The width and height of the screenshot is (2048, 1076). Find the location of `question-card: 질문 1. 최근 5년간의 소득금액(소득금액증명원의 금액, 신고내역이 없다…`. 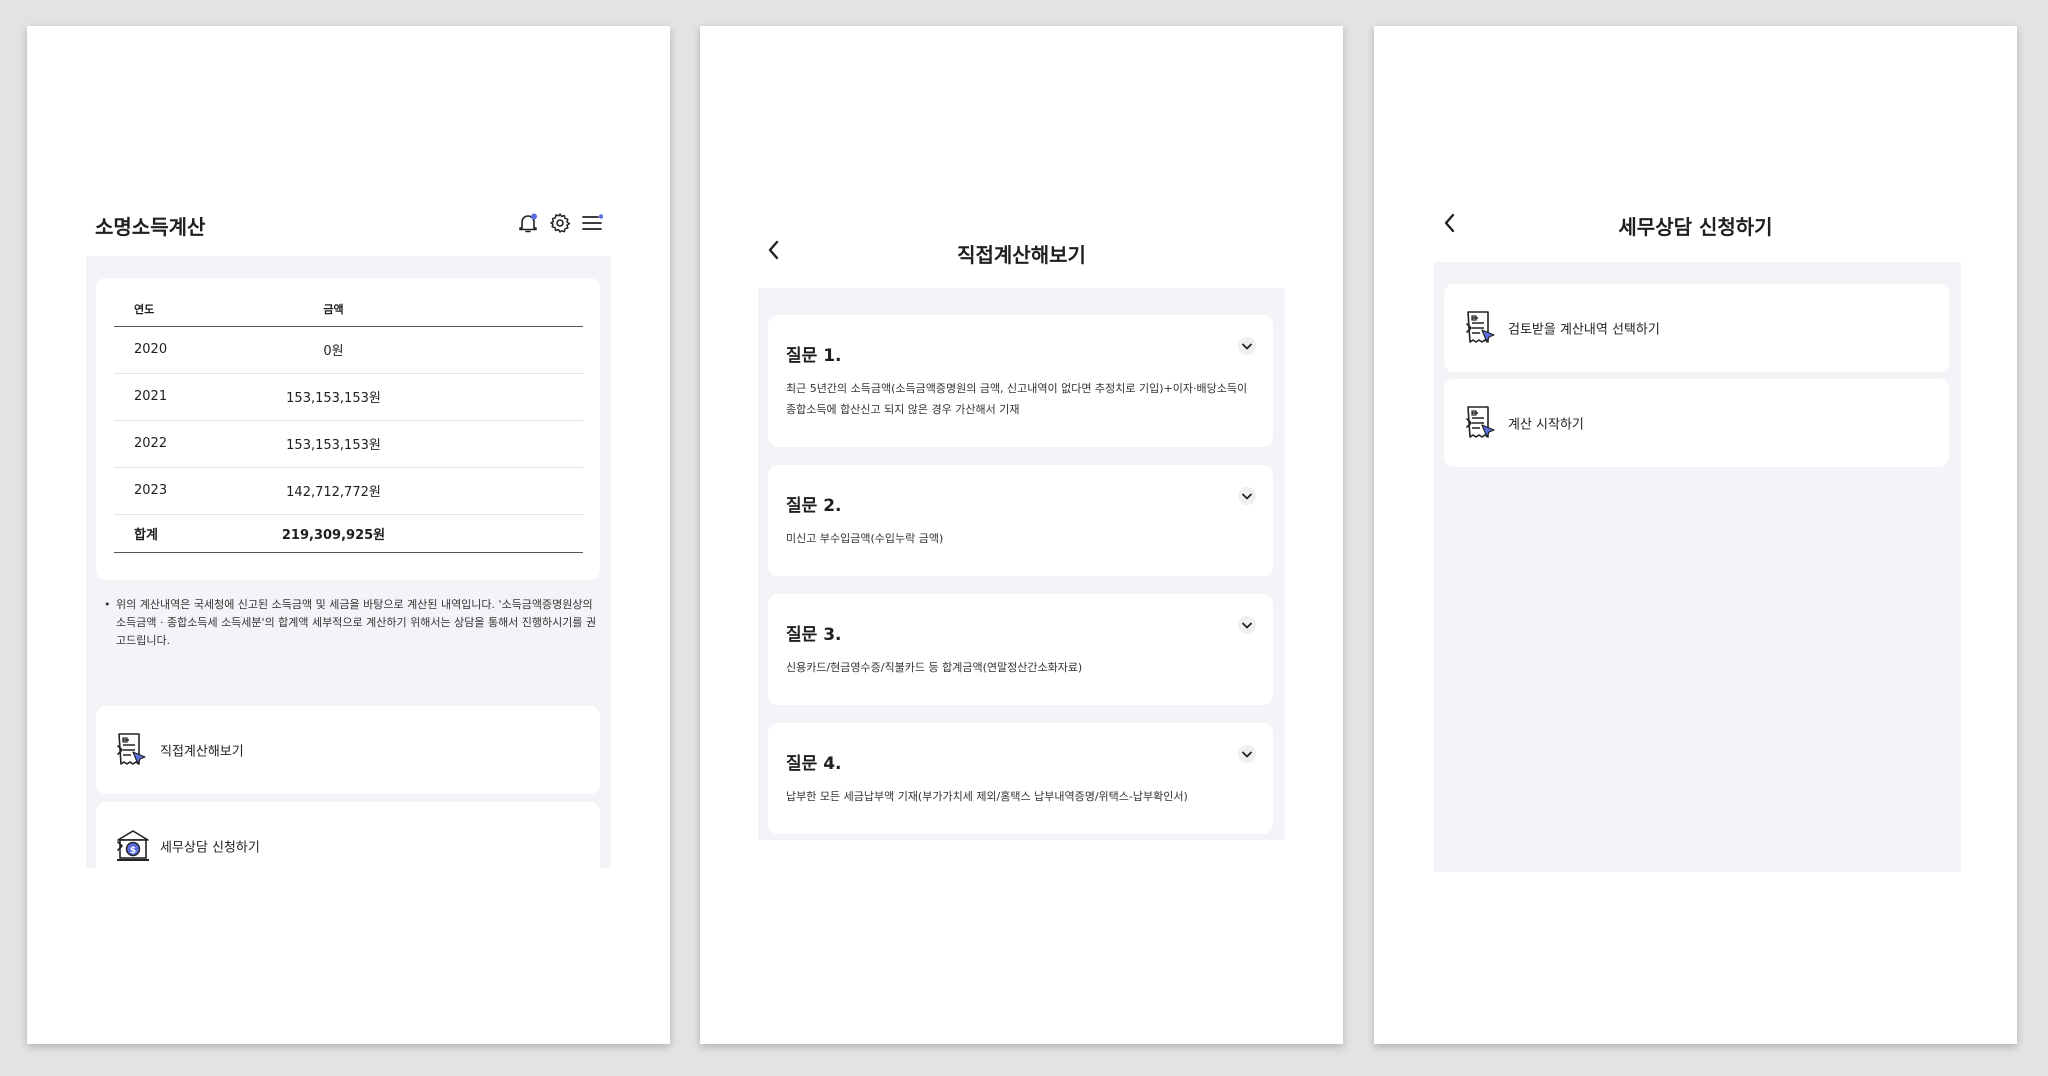

question-card: 질문 1. 최근 5년간의 소득금액(소득금액증명원의 금액, 신고내역이 없다… is located at coordinates (1020, 381).